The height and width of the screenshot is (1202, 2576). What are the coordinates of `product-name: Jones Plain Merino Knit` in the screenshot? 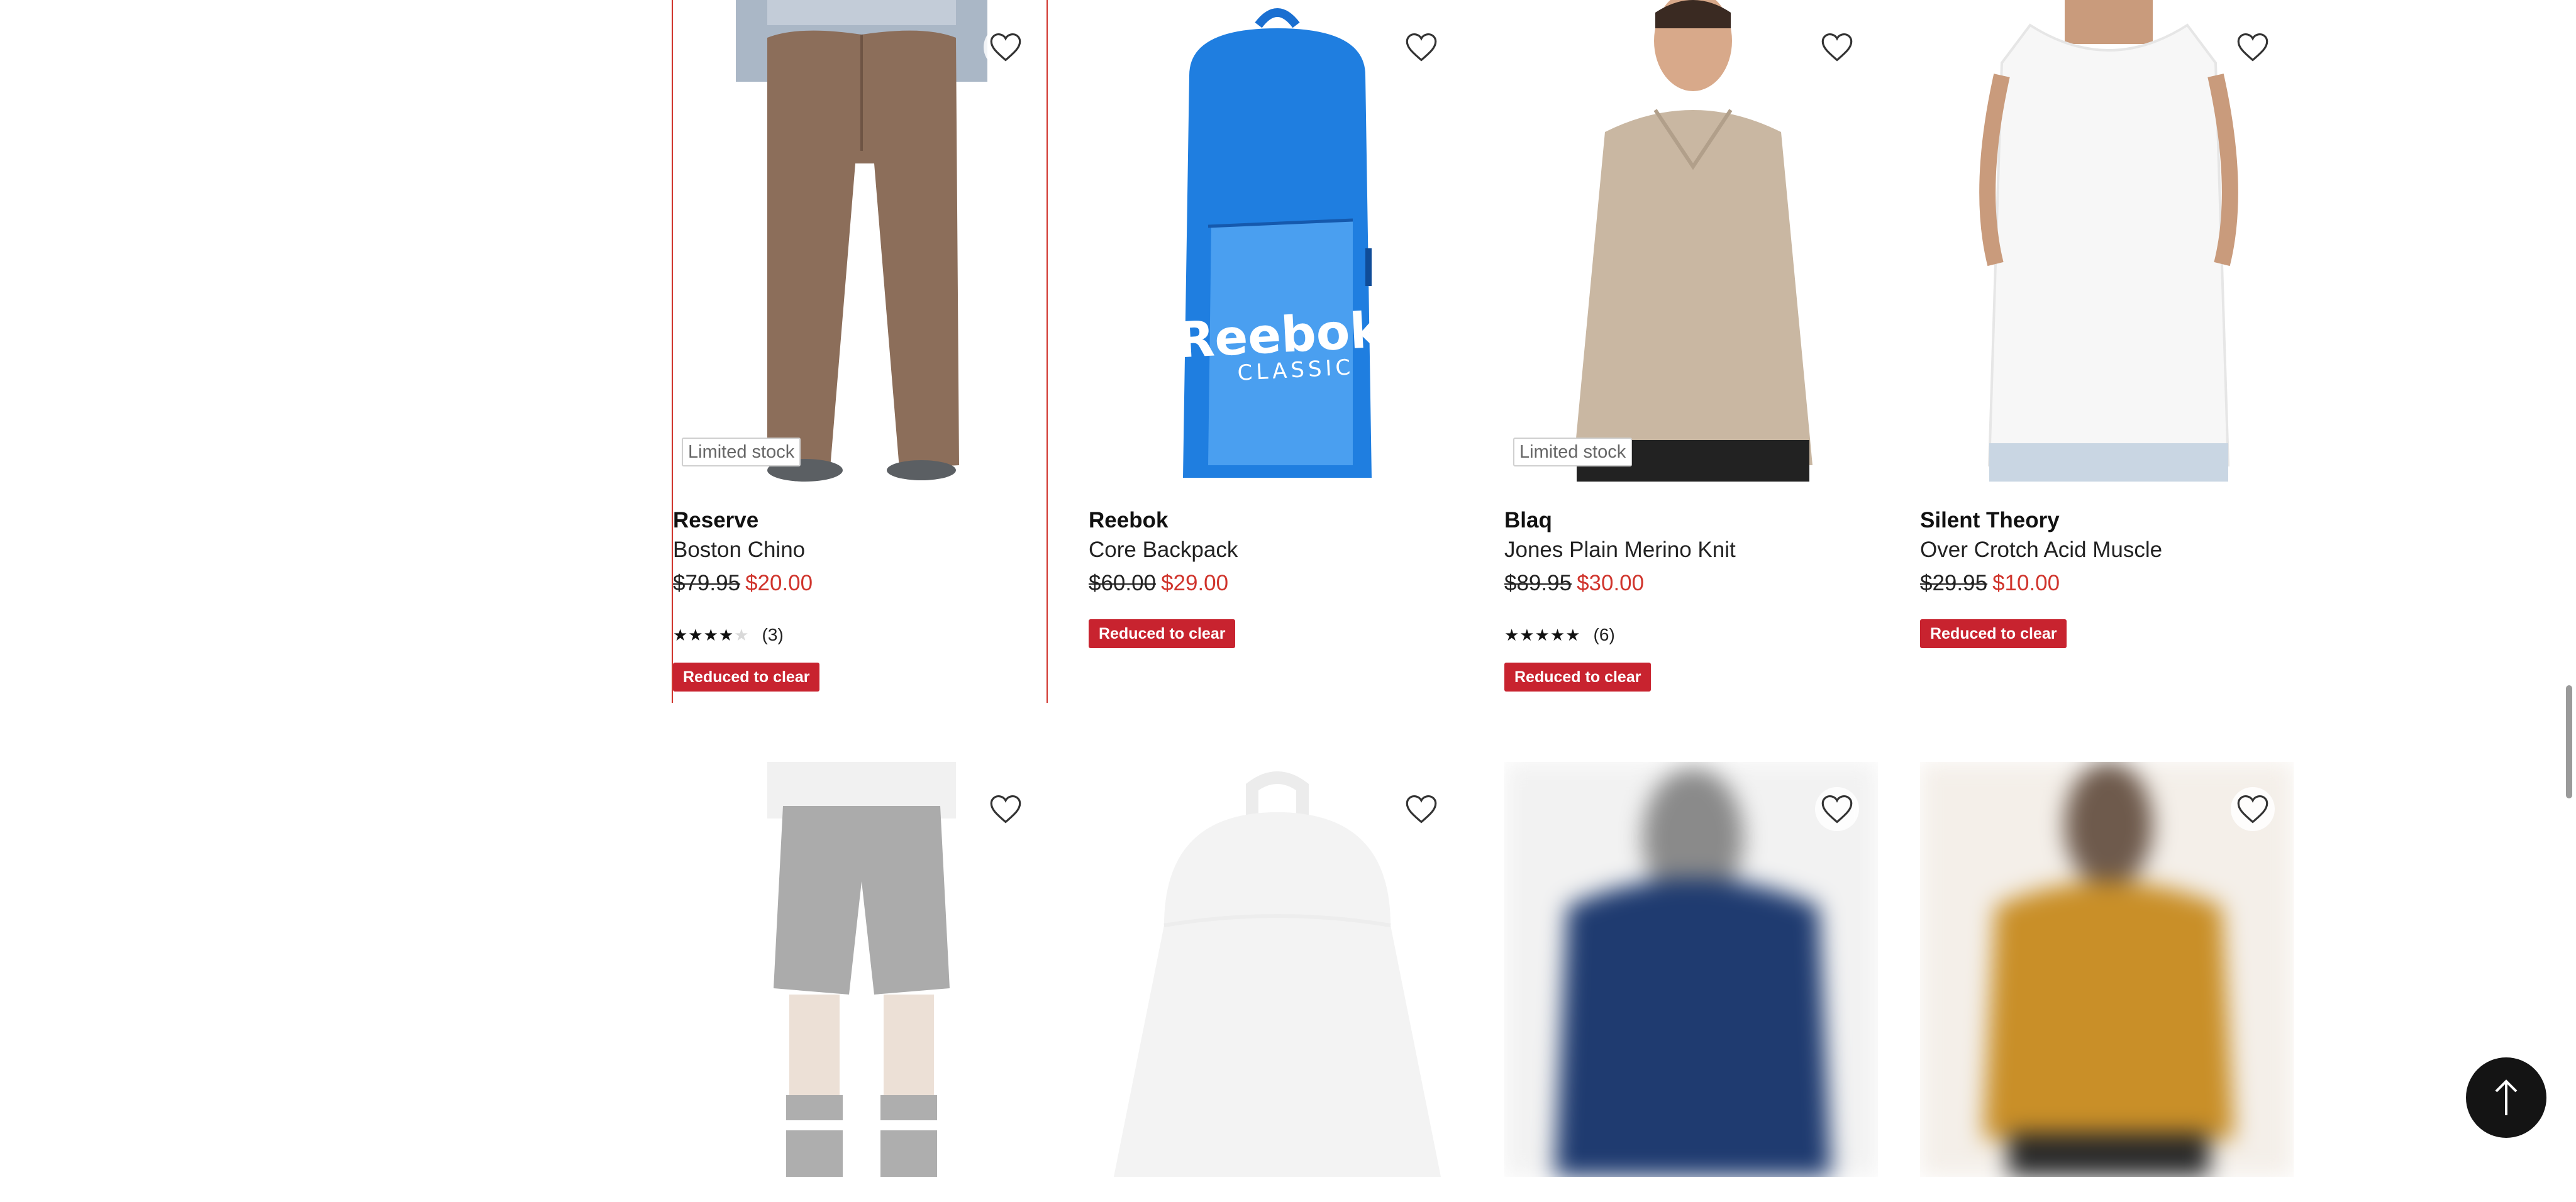 It's located at (1620, 550).